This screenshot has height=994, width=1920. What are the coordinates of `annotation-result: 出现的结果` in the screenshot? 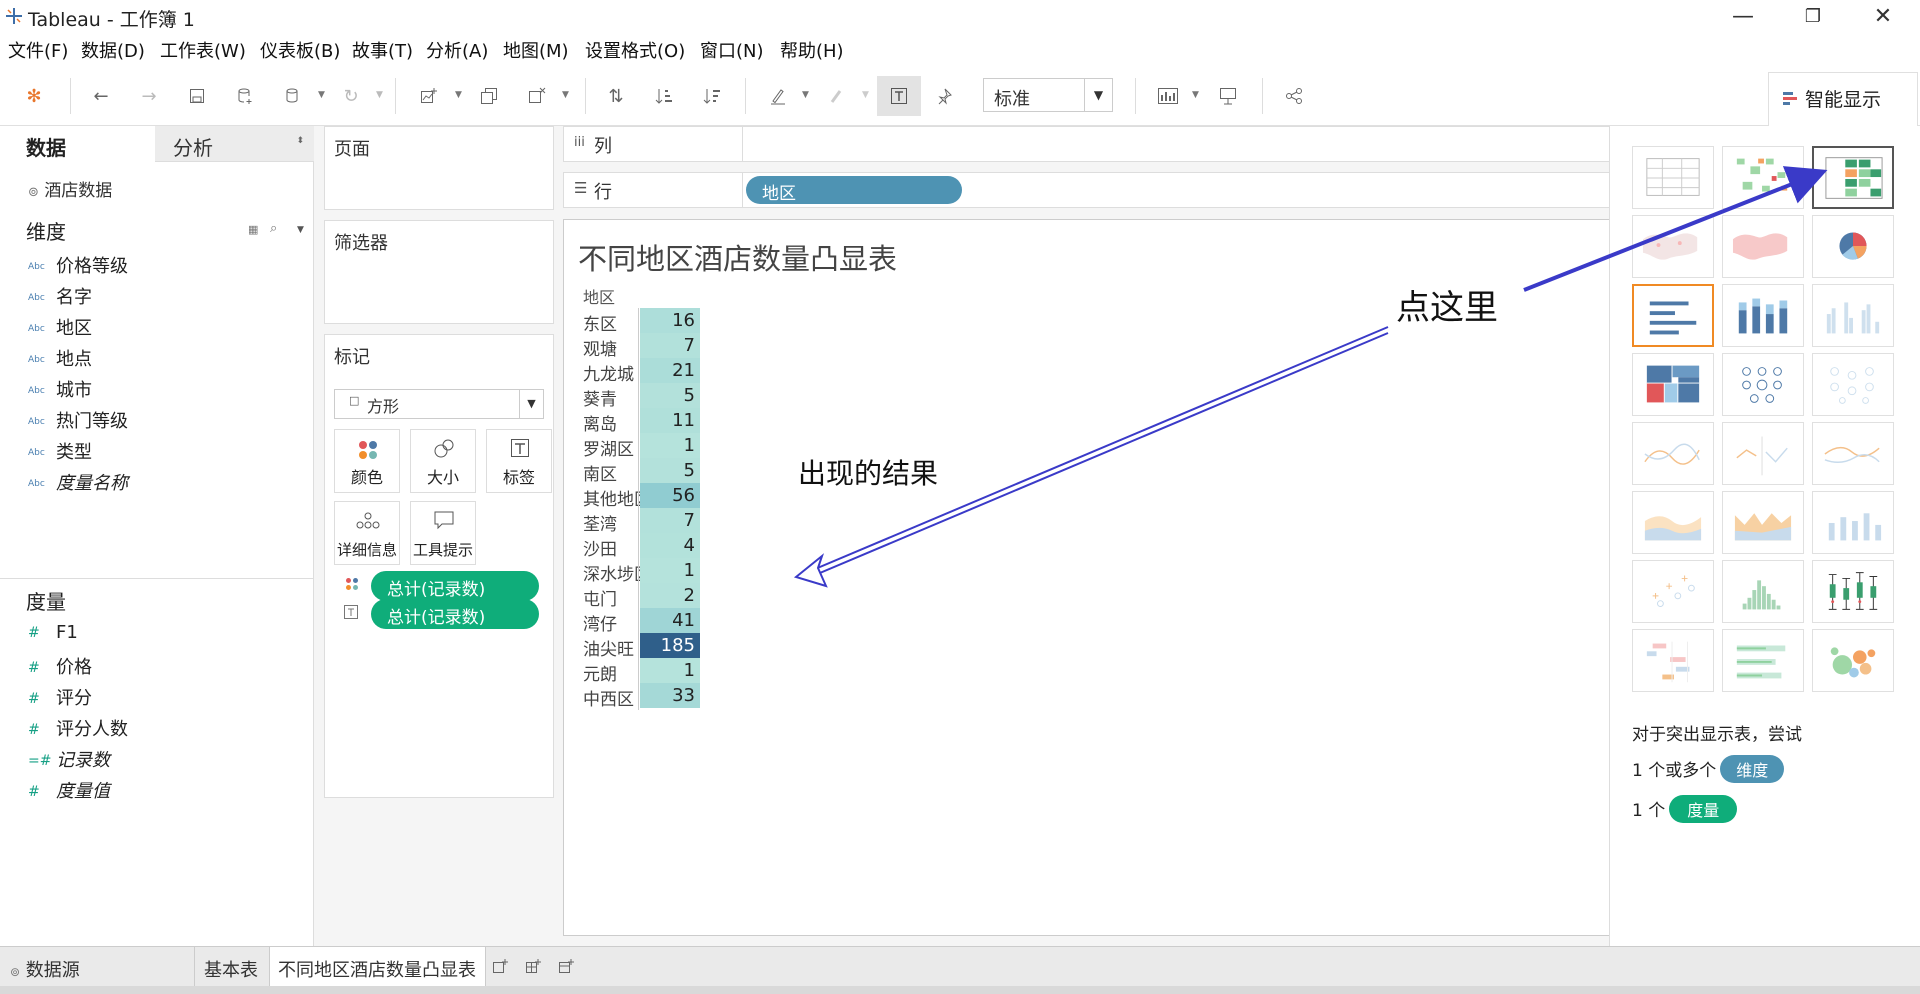 It's located at (868, 473).